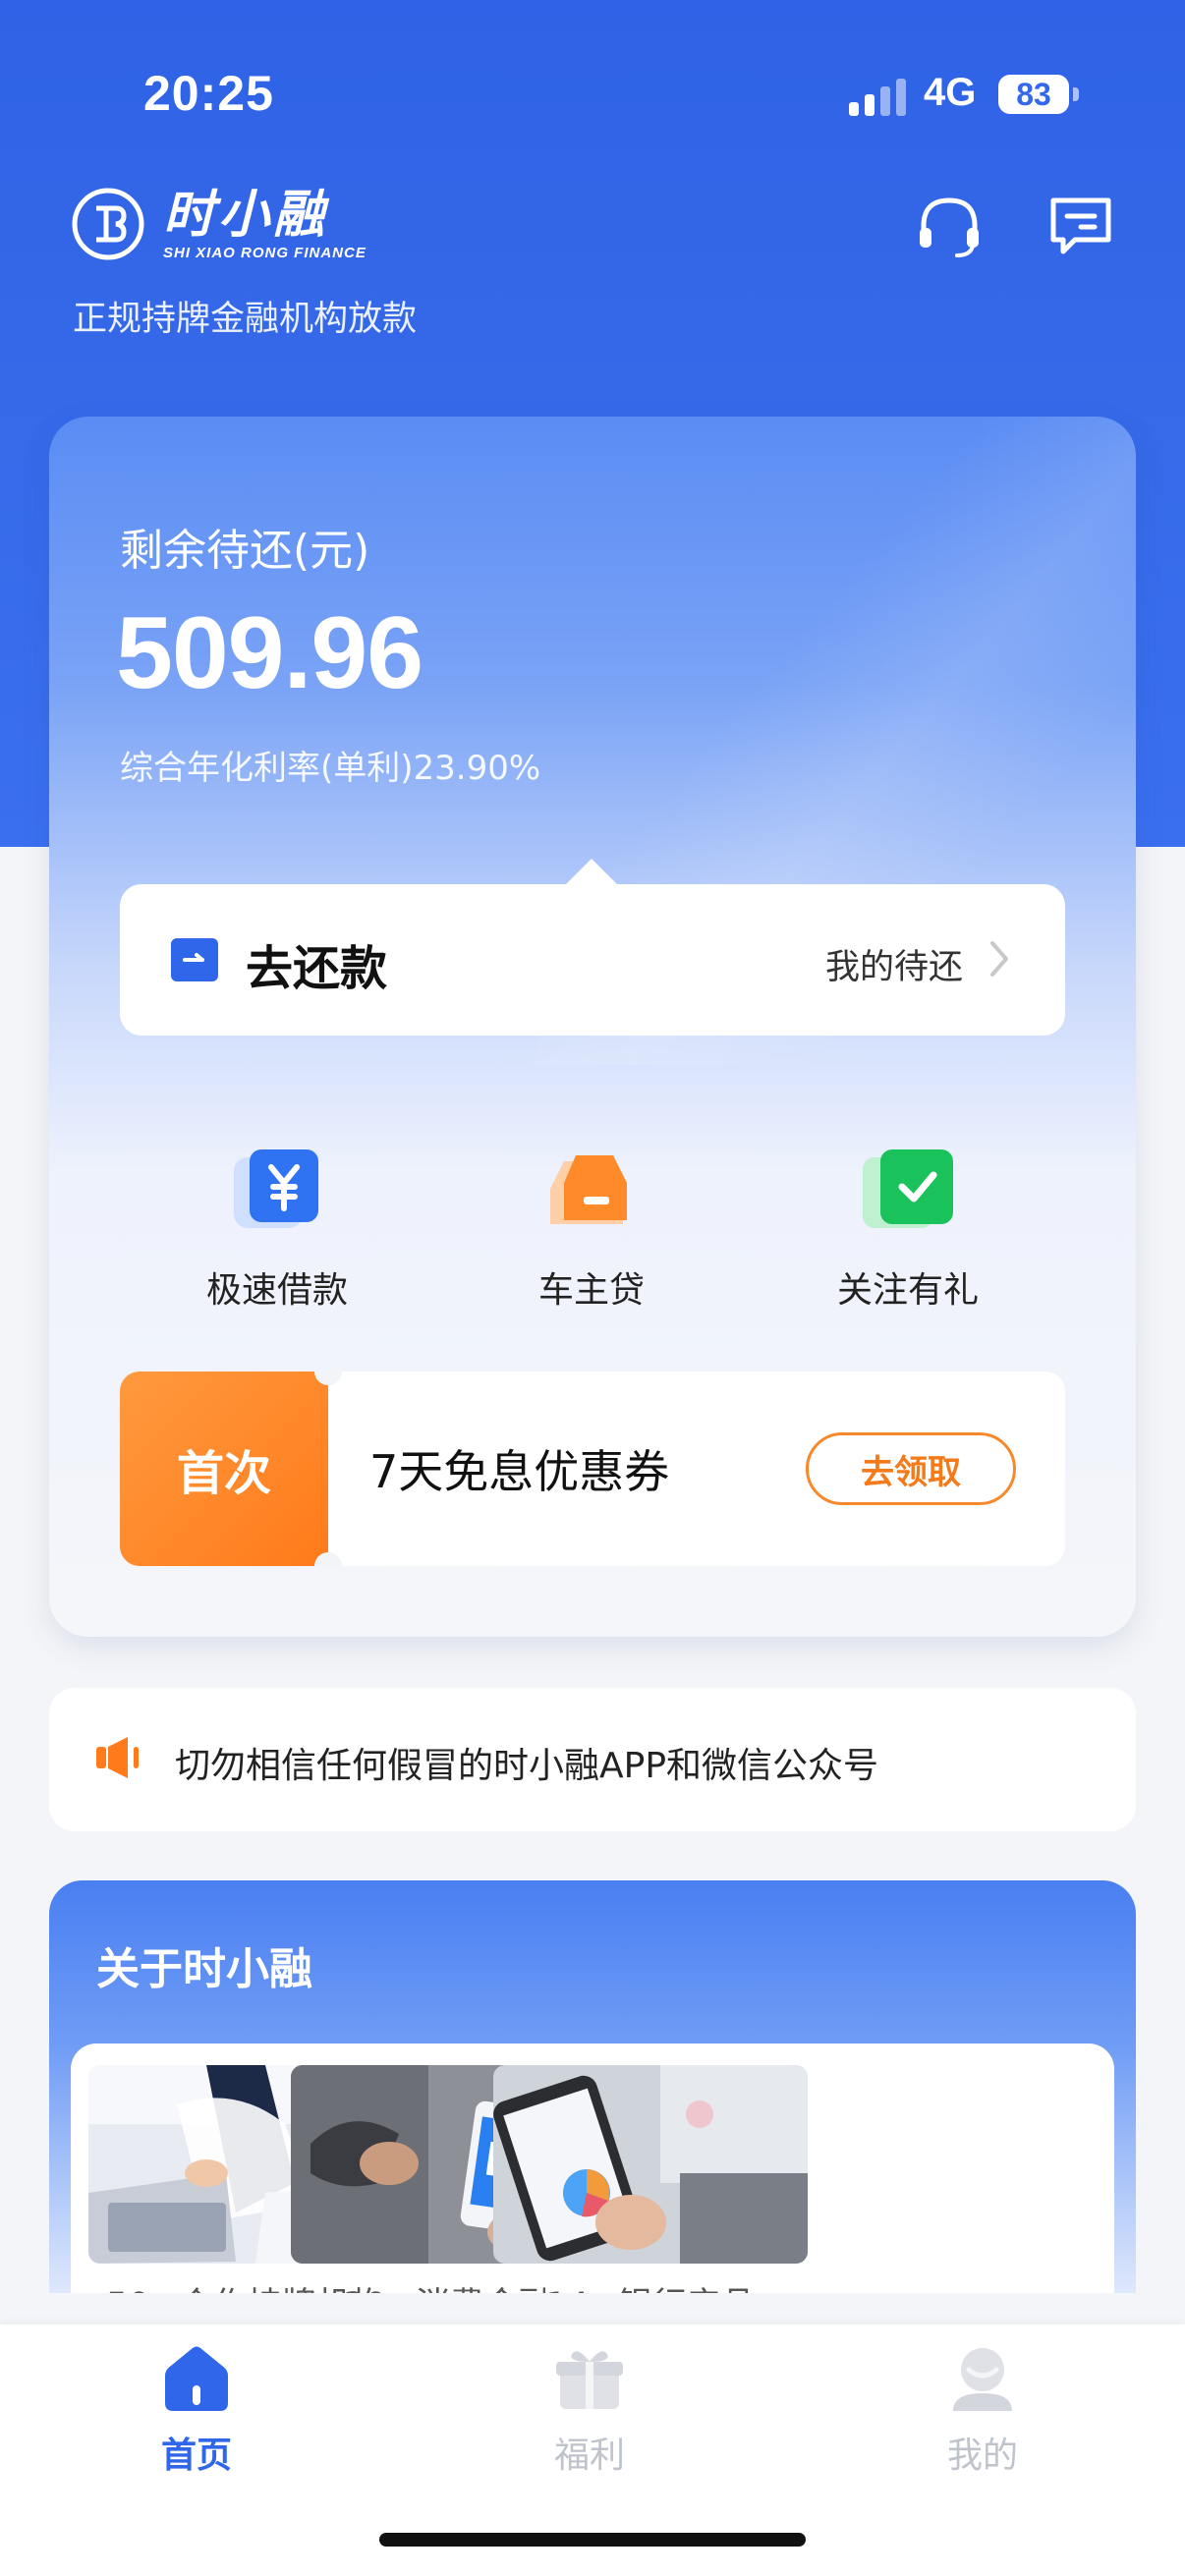  What do you see at coordinates (246, 319) in the screenshot?
I see `tagline: 正规持牌金融机构放款` at bounding box center [246, 319].